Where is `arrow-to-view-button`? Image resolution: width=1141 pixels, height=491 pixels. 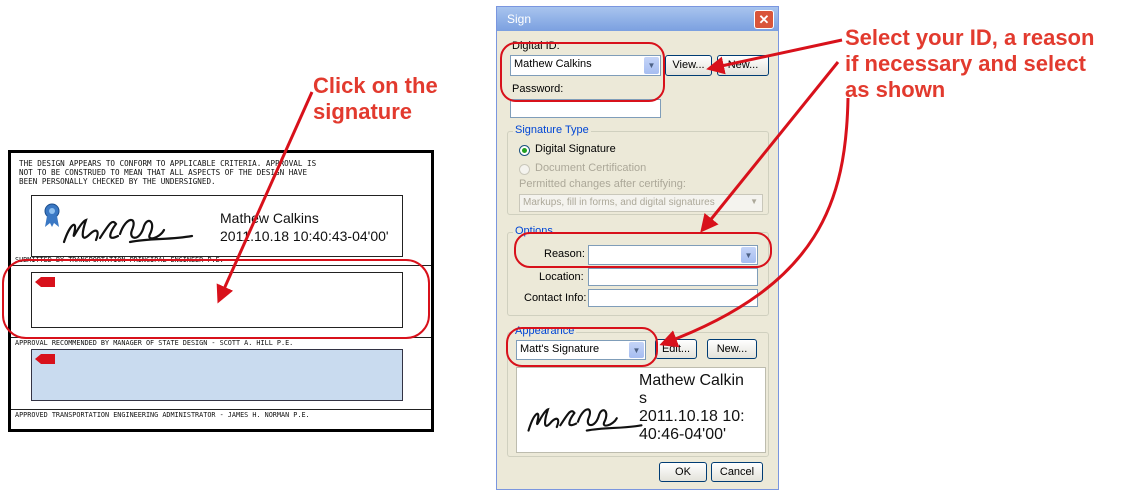 arrow-to-view-button is located at coordinates (774, 56).